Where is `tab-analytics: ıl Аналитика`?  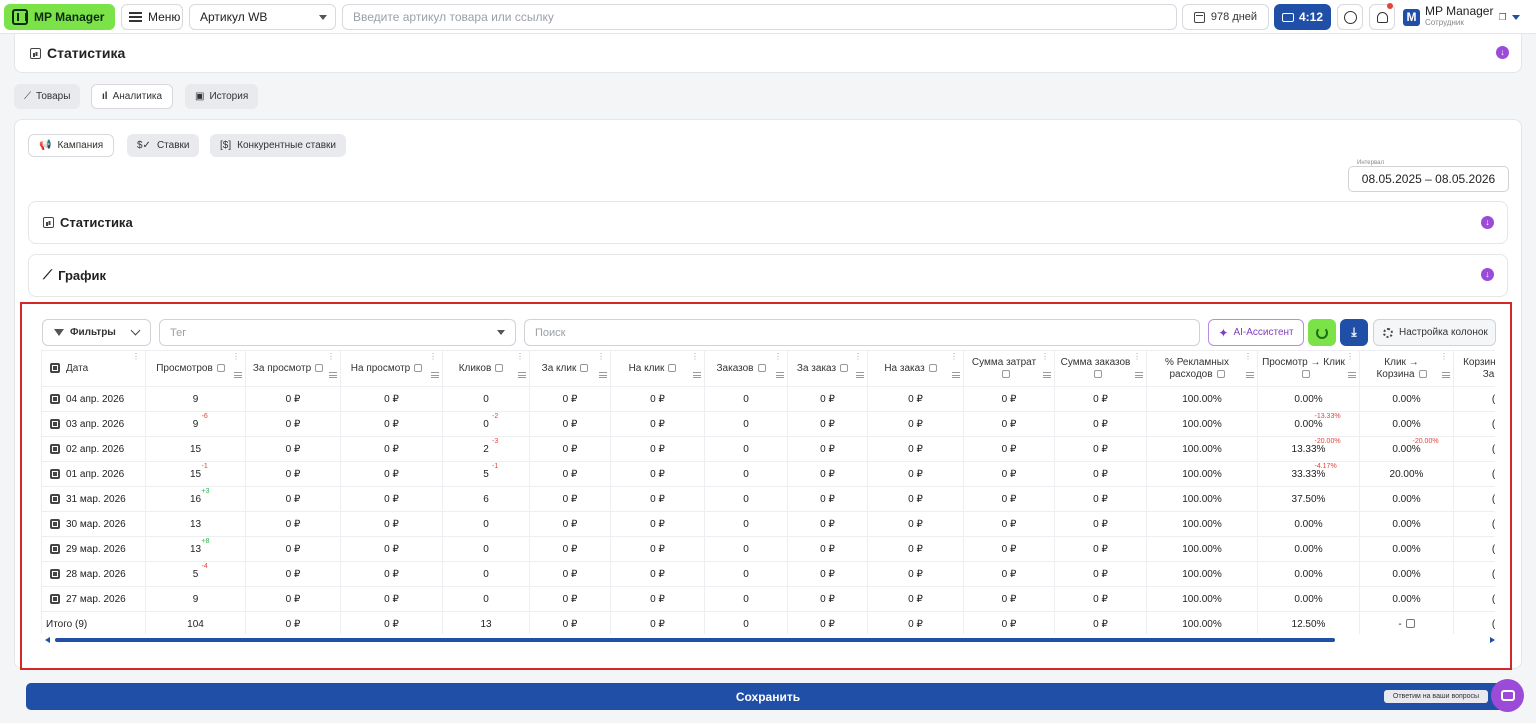
tab-analytics: ıl Аналитика is located at coordinates (132, 96).